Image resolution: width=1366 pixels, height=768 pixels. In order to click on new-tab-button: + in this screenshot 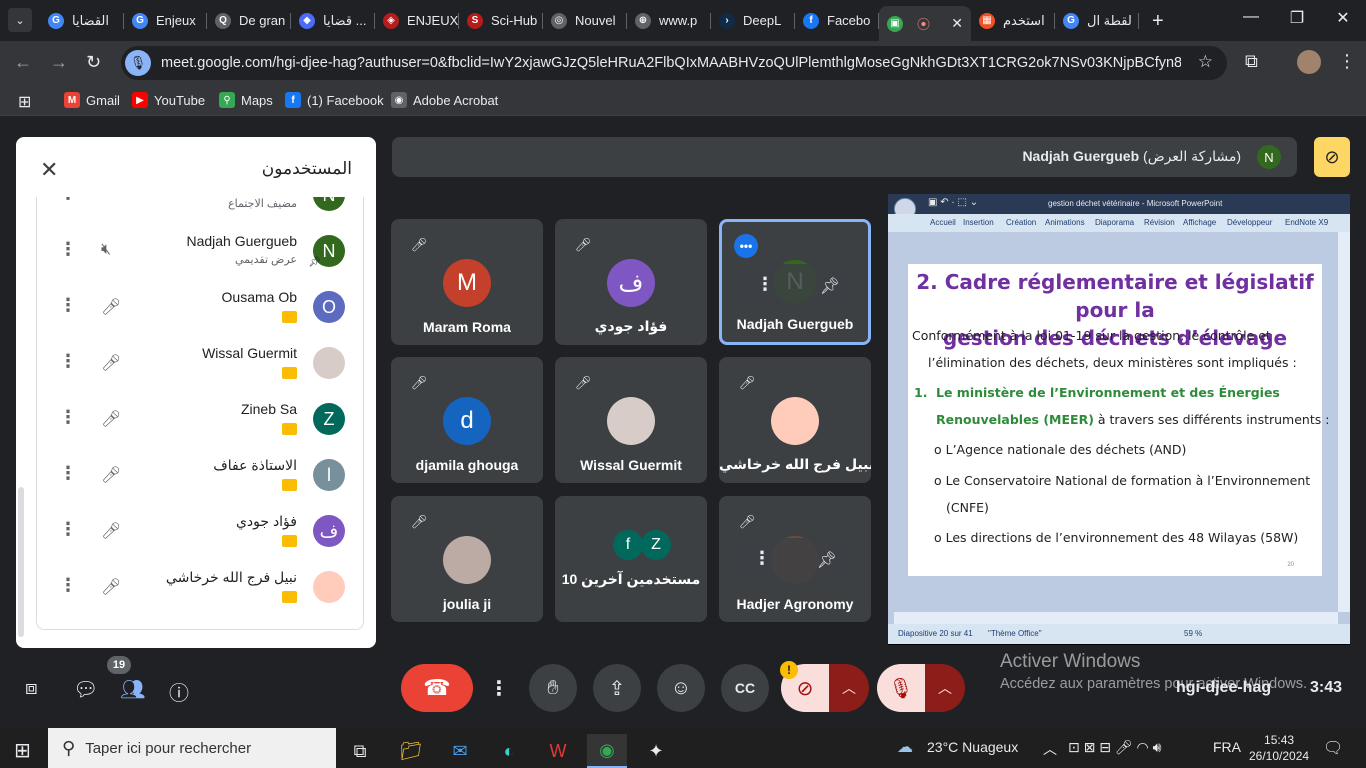, I will do `click(1158, 21)`.